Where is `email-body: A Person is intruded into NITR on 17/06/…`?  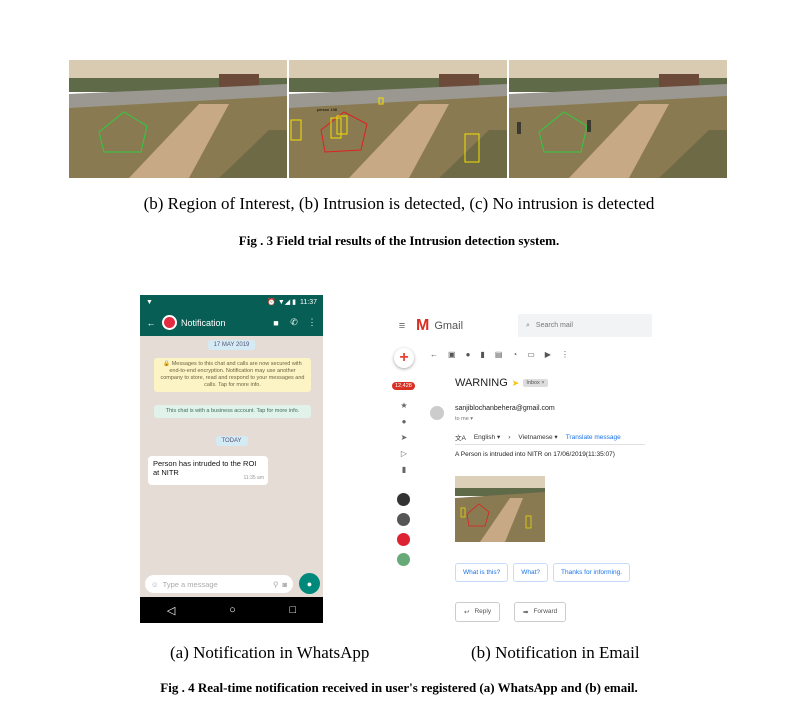 email-body: A Person is intruded into NITR on 17/06/… is located at coordinates (535, 454).